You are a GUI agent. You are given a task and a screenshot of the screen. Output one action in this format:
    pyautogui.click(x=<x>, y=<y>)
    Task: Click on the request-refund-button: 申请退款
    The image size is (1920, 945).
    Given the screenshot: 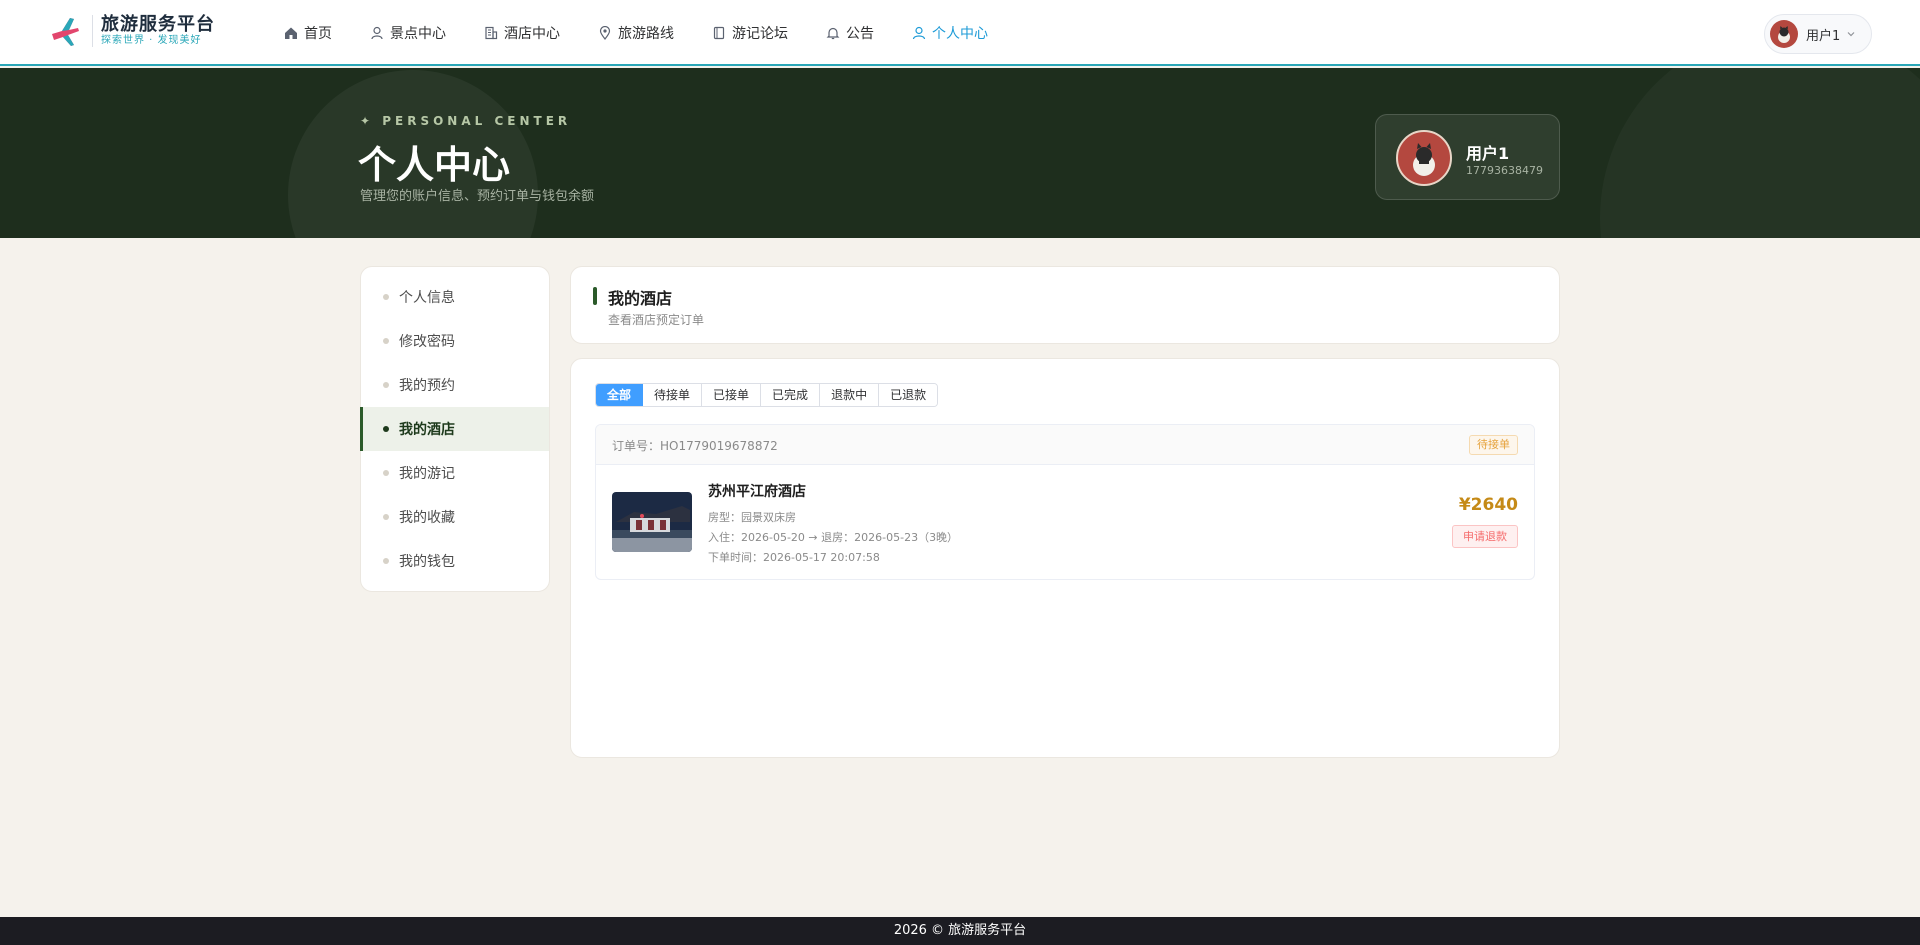 What is the action you would take?
    pyautogui.click(x=1485, y=536)
    